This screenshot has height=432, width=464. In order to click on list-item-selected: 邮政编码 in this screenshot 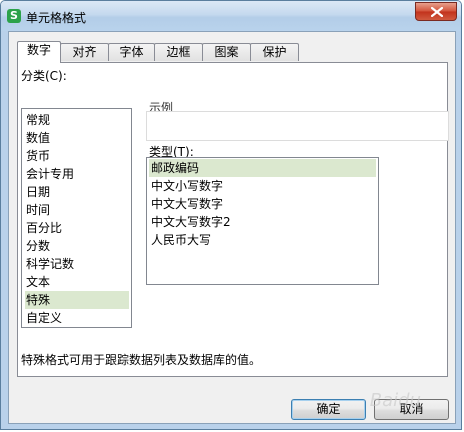, I will do `click(262, 168)`.